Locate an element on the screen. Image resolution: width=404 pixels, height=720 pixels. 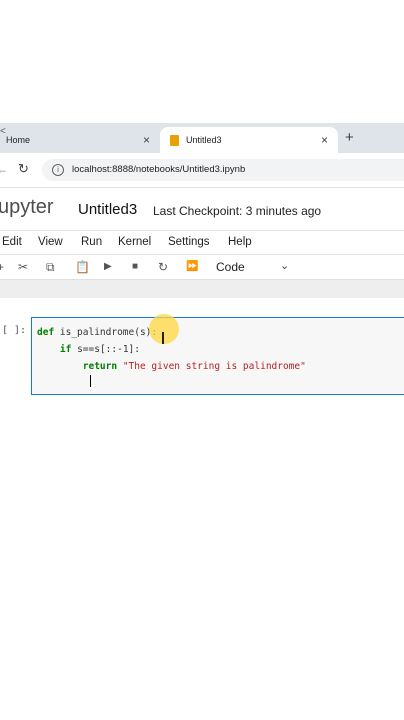
tab-home-label: Home is located at coordinates (18, 140).